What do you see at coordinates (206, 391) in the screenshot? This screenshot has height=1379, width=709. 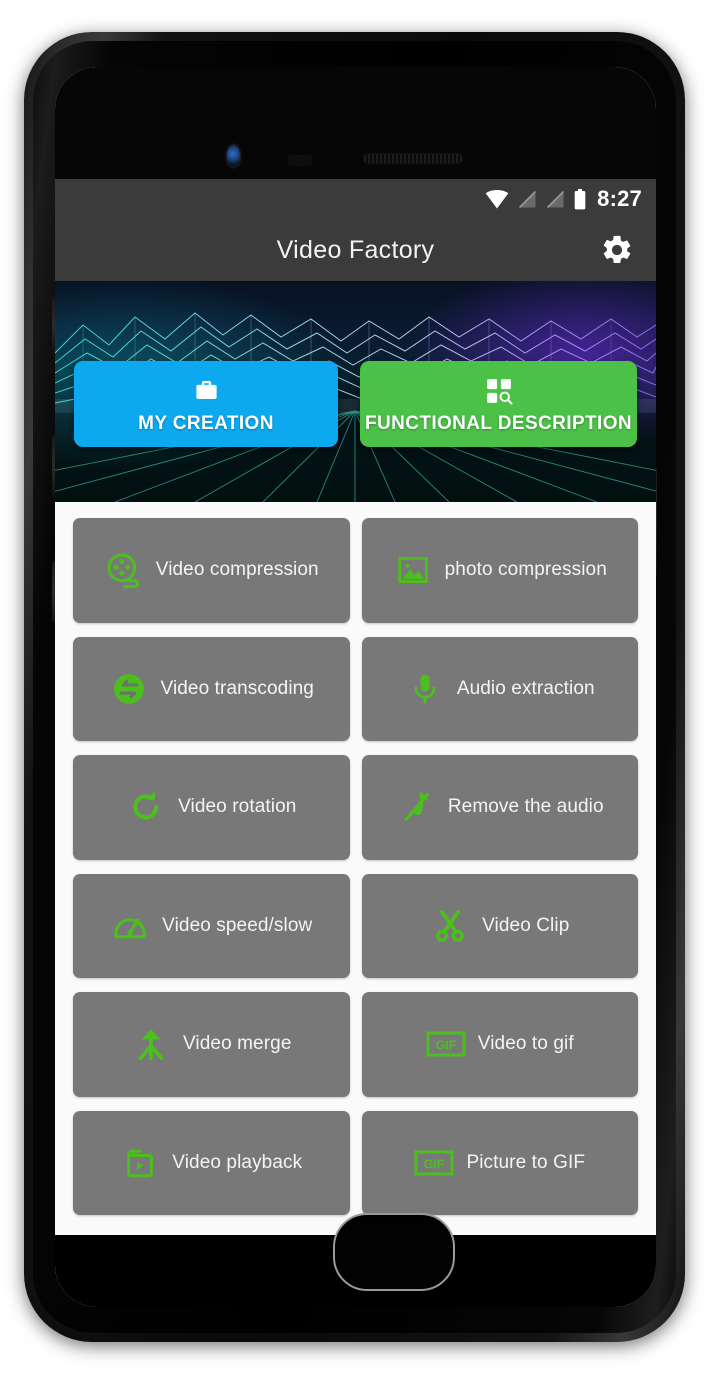 I see `briefcase-icon` at bounding box center [206, 391].